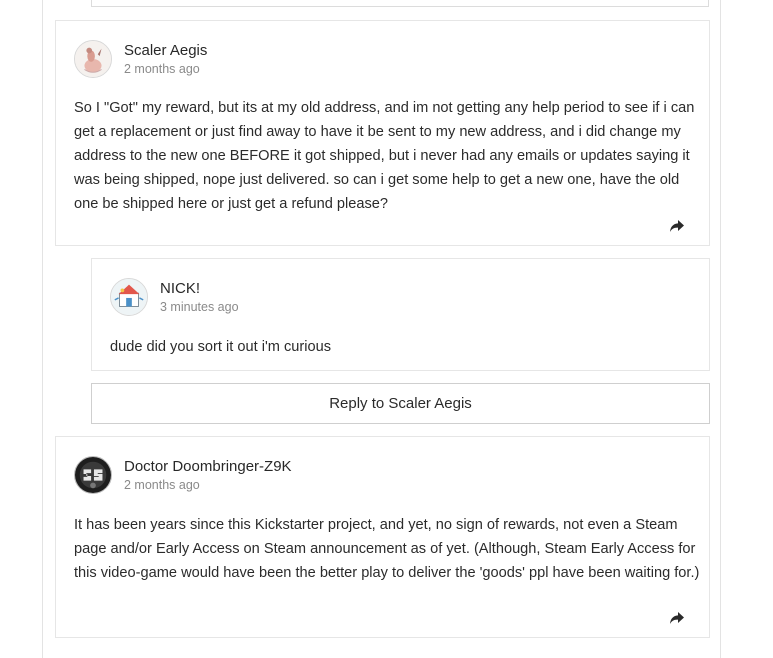 Image resolution: width=773 pixels, height=658 pixels. I want to click on reply-author: NICK!, so click(180, 288).